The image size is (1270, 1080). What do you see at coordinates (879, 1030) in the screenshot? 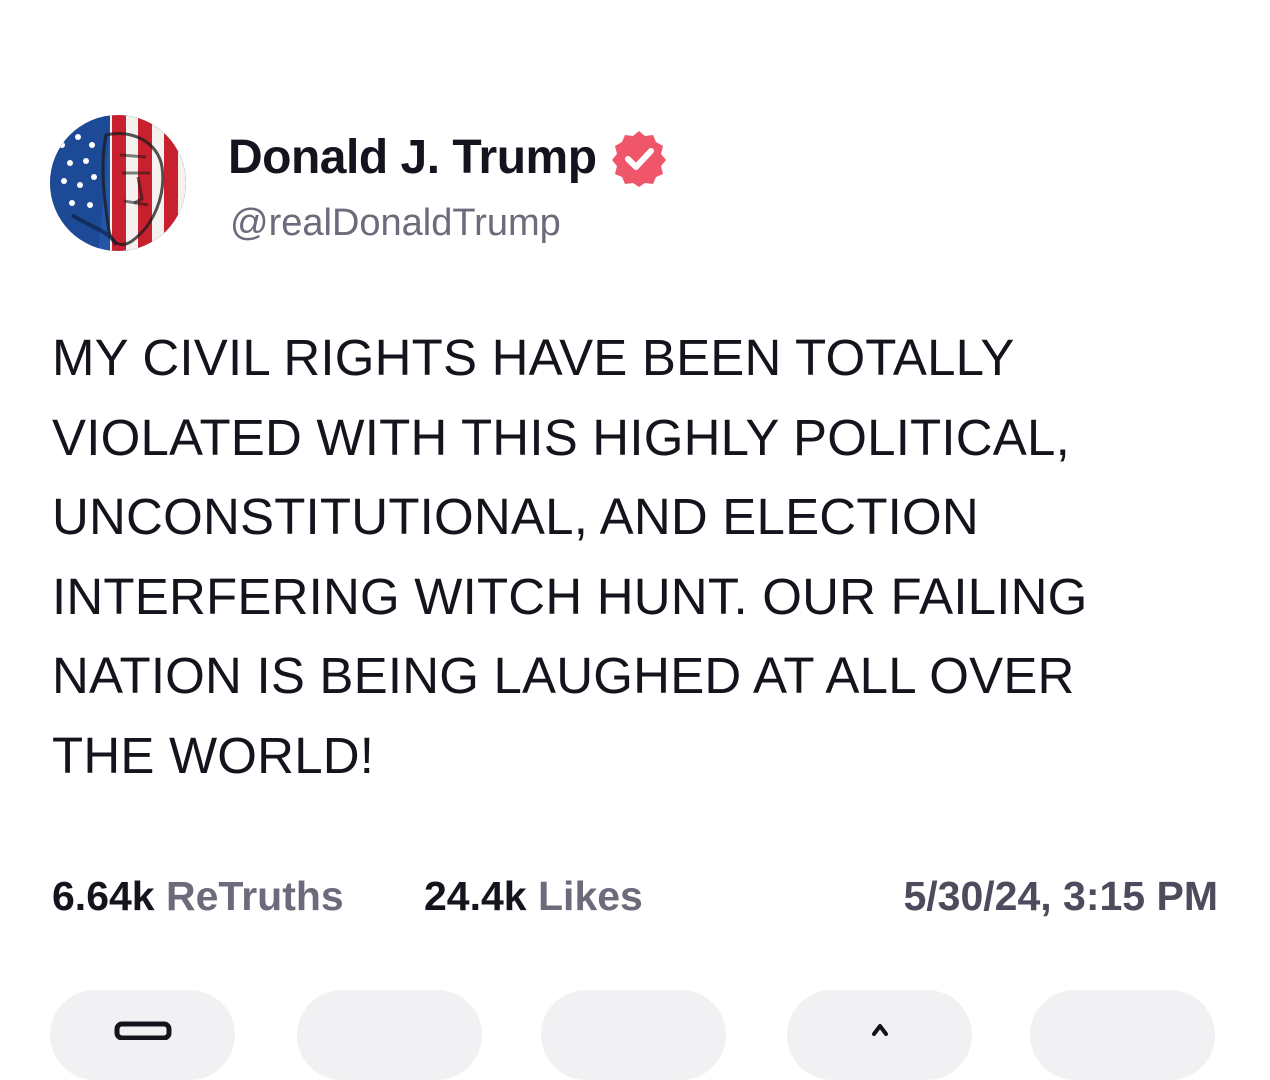
I see `share-icon` at bounding box center [879, 1030].